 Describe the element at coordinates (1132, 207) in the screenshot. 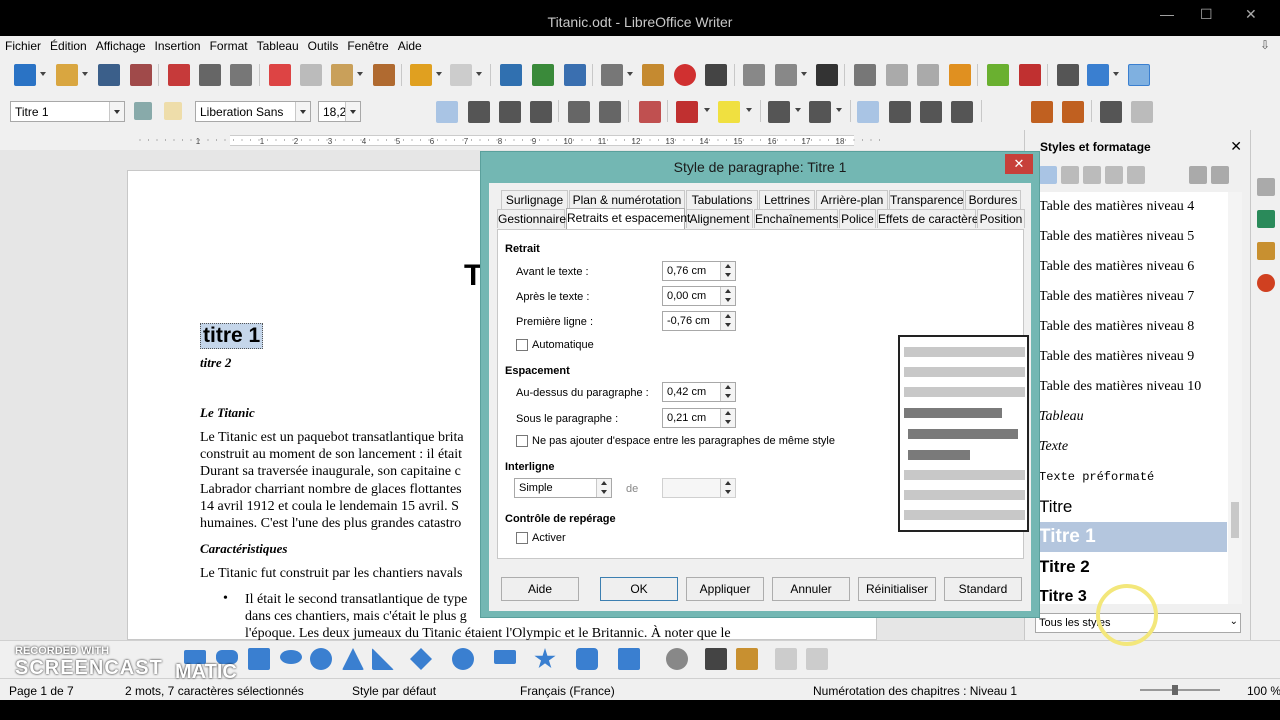

I see `style-item: Table des matières niveau 4` at that location.